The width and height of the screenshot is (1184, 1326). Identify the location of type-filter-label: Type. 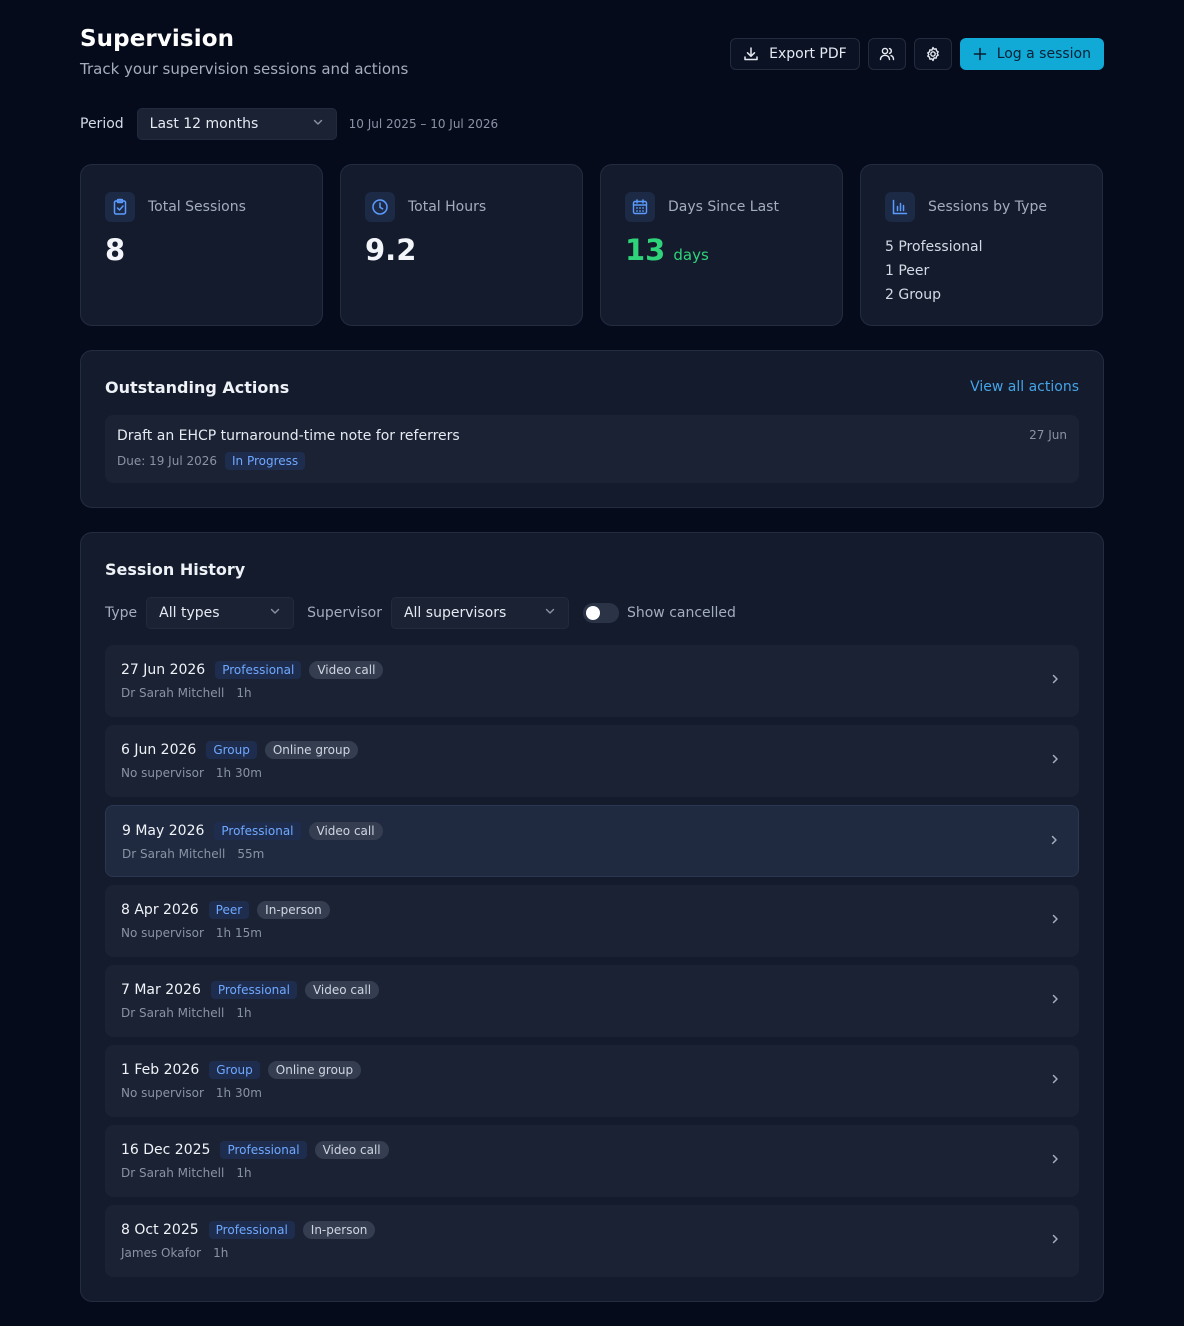
(121, 613).